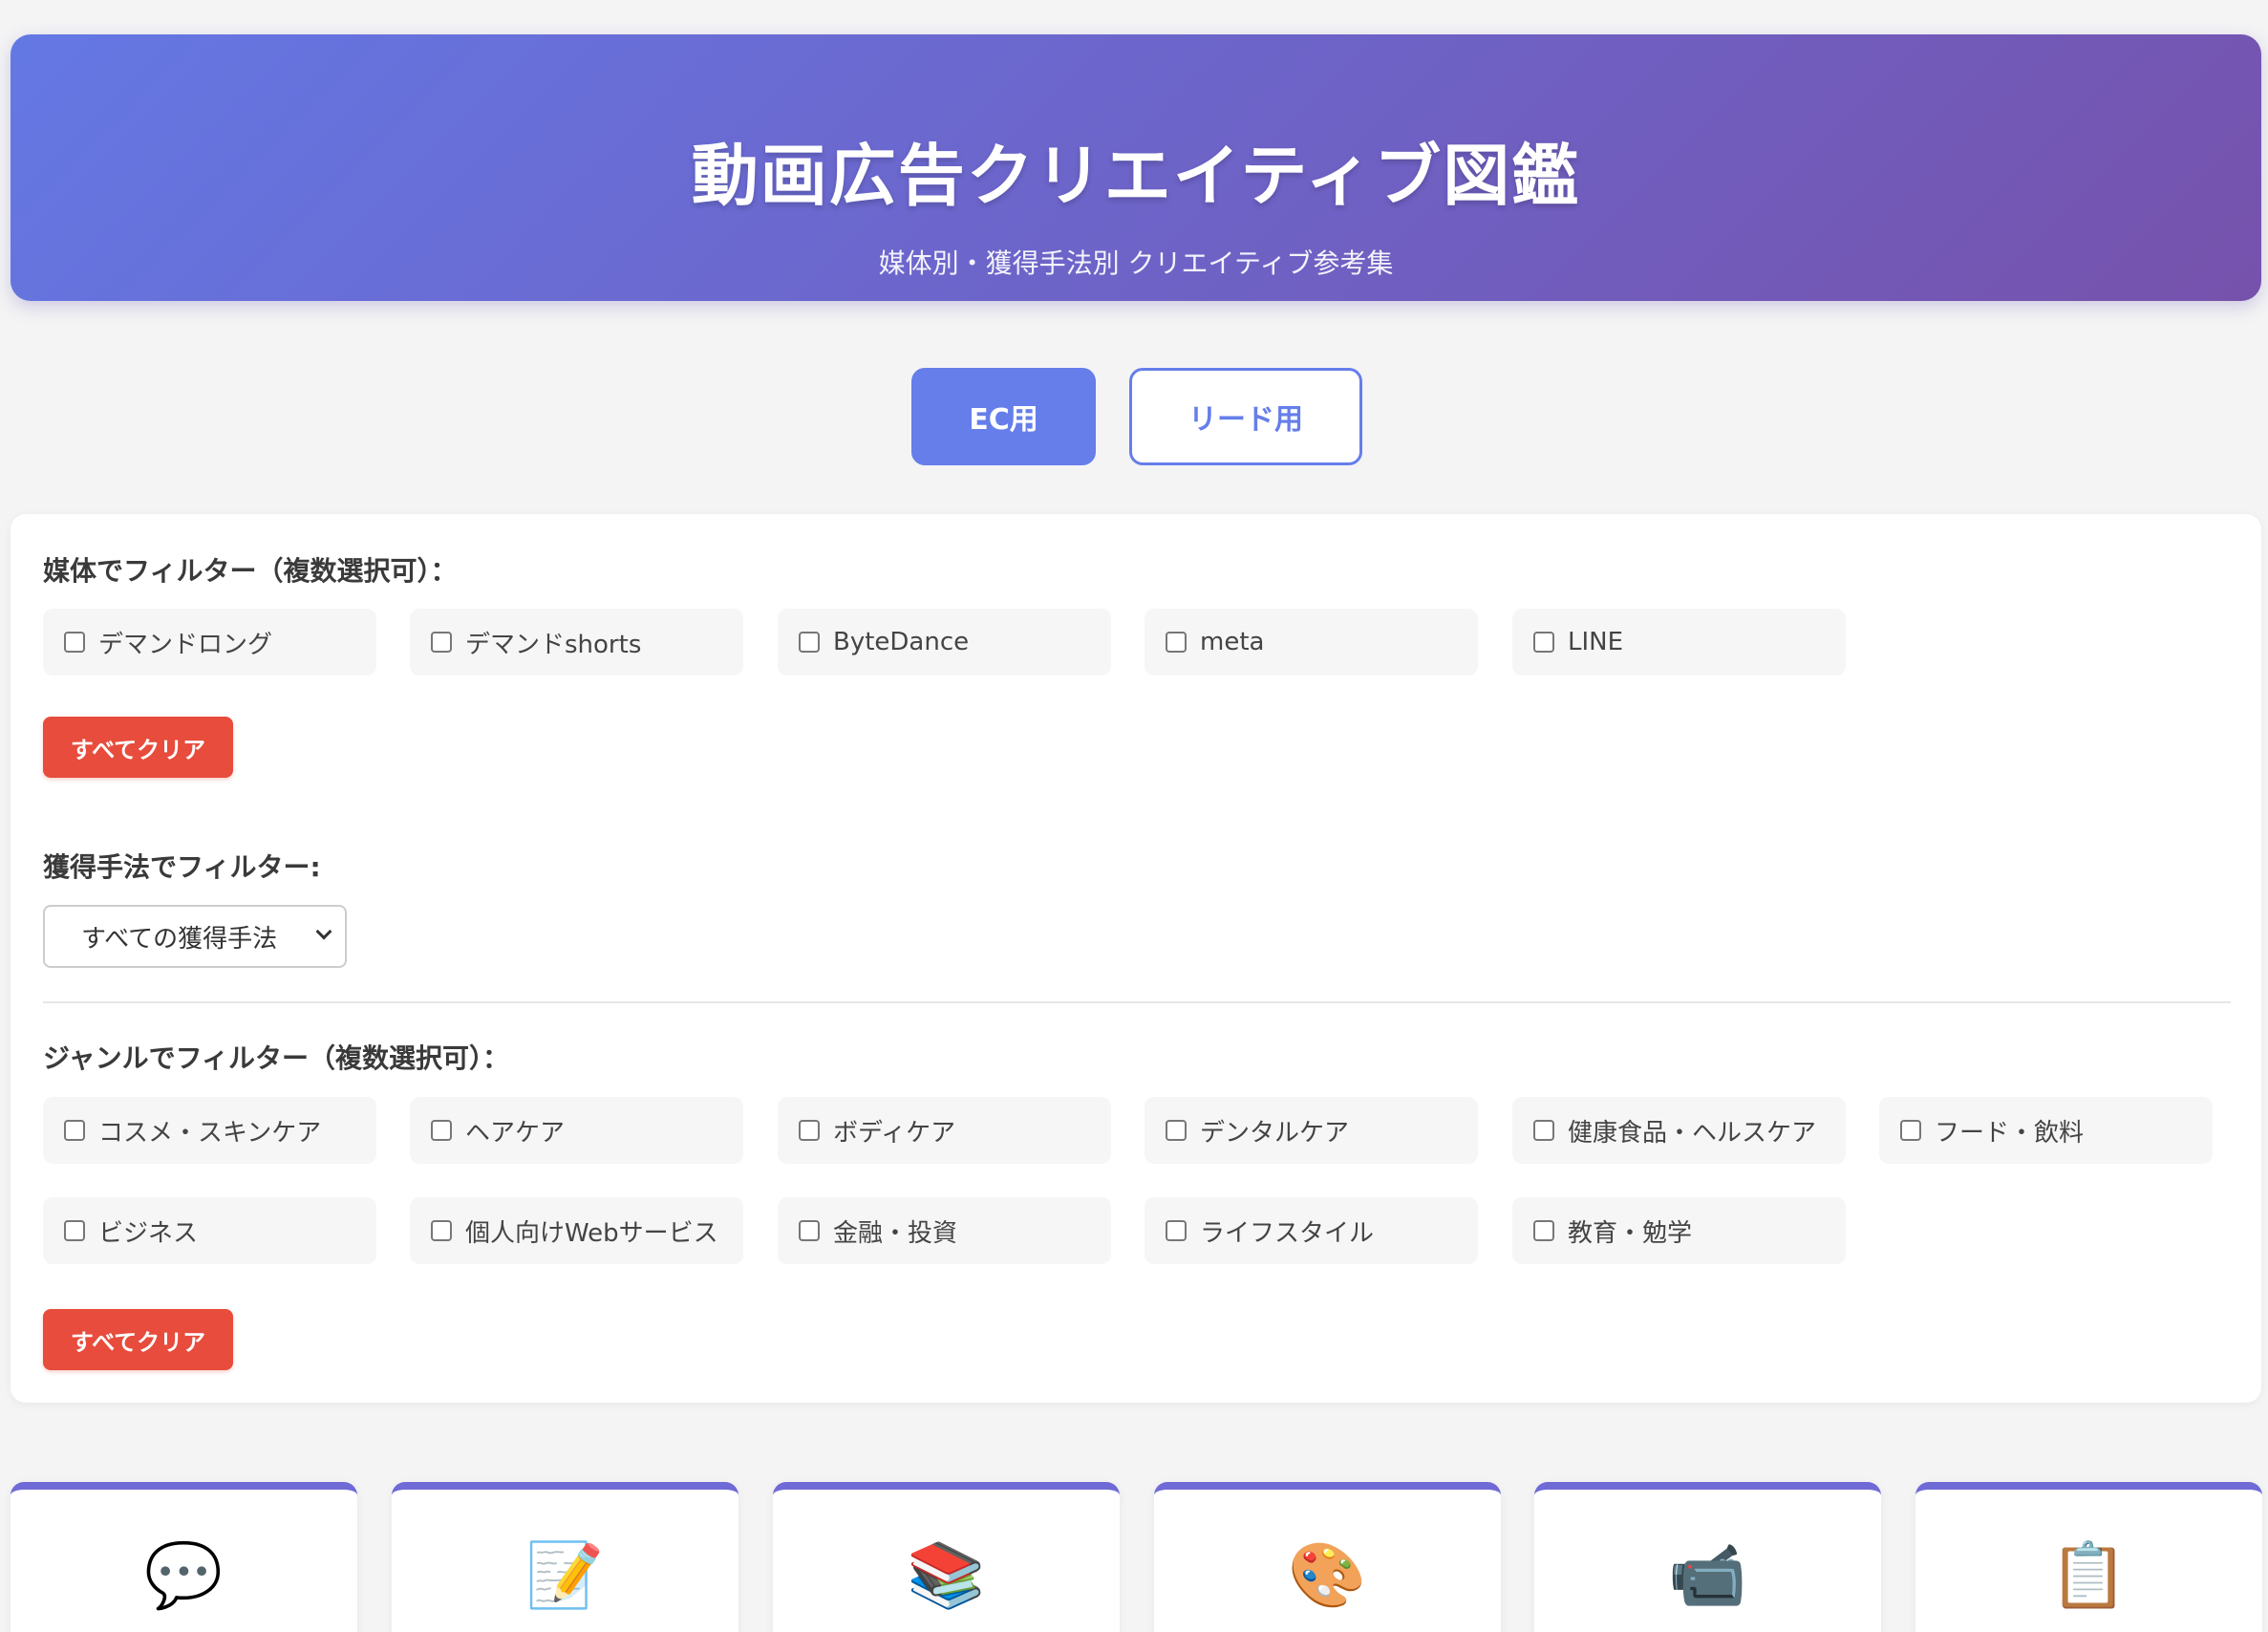 This screenshot has height=1632, width=2268. What do you see at coordinates (1631, 1233) in the screenshot?
I see `checkbox-label: 教育・勉学` at bounding box center [1631, 1233].